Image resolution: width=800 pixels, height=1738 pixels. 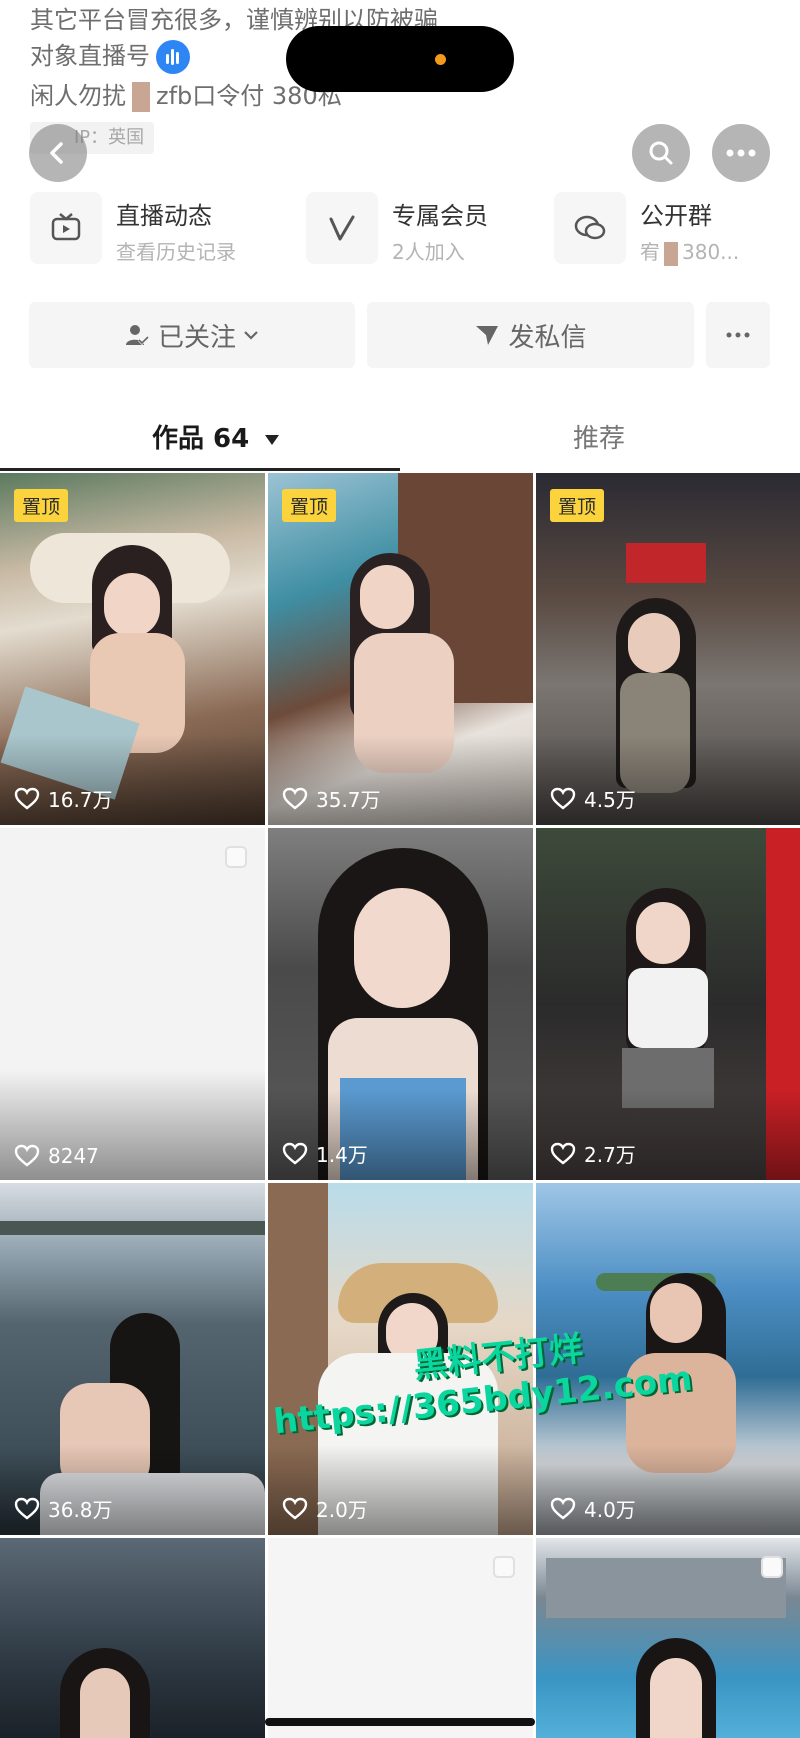 I want to click on like-count: 35.7万, so click(x=331, y=798).